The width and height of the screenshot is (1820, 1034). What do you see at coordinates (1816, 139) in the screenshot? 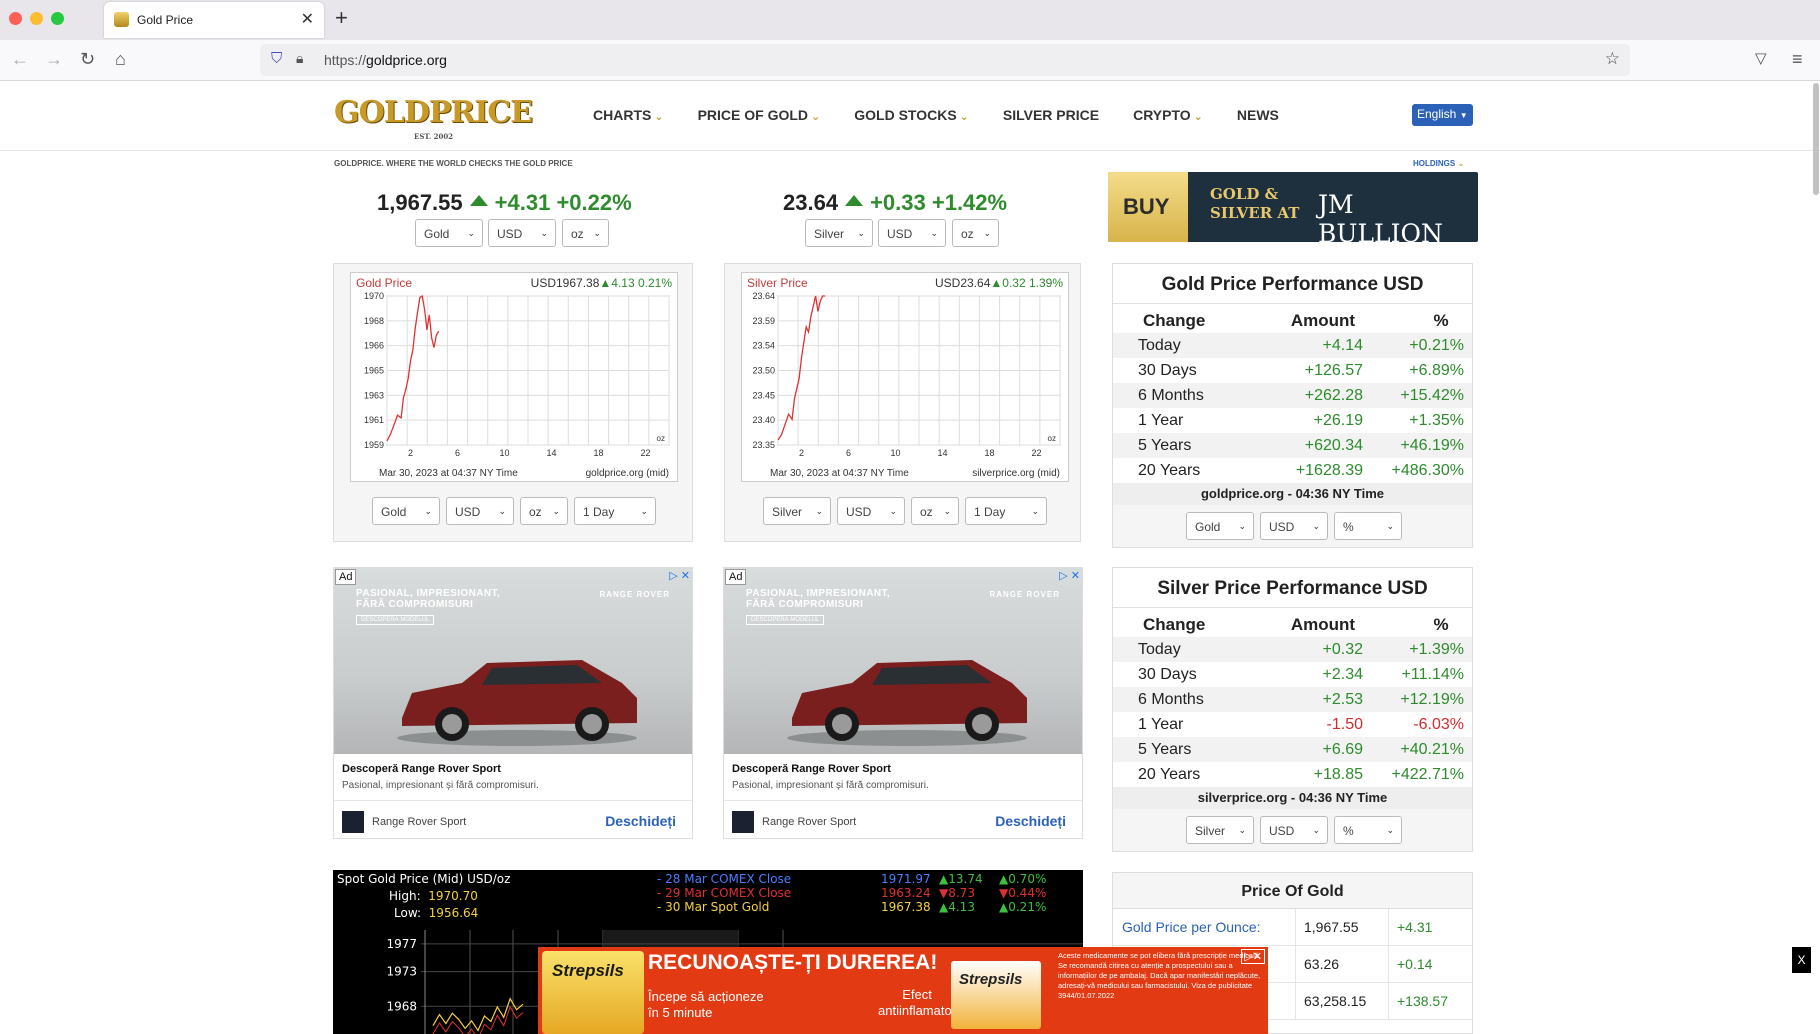
I see `scrollbar-thumb` at bounding box center [1816, 139].